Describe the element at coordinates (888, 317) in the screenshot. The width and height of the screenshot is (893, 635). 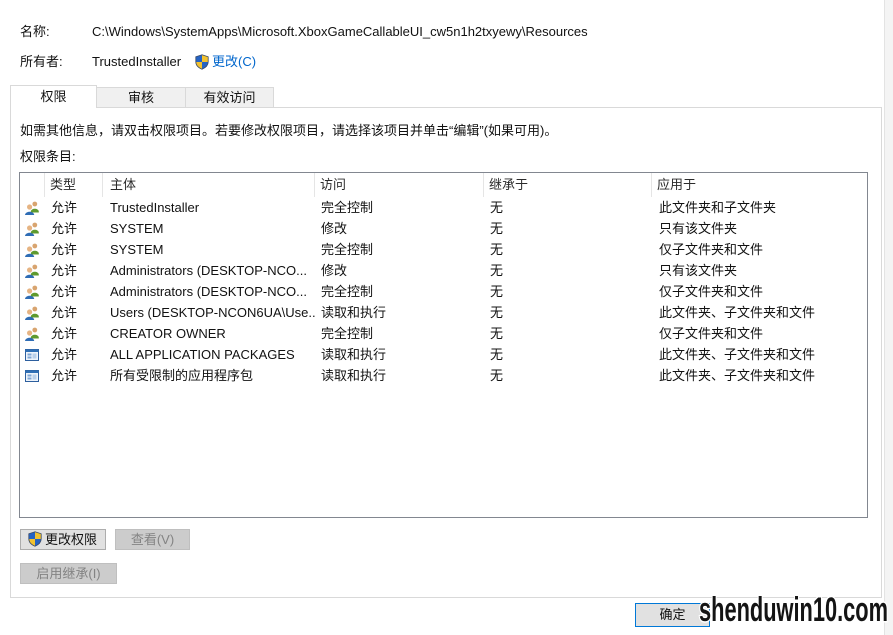
I see `window-edge` at that location.